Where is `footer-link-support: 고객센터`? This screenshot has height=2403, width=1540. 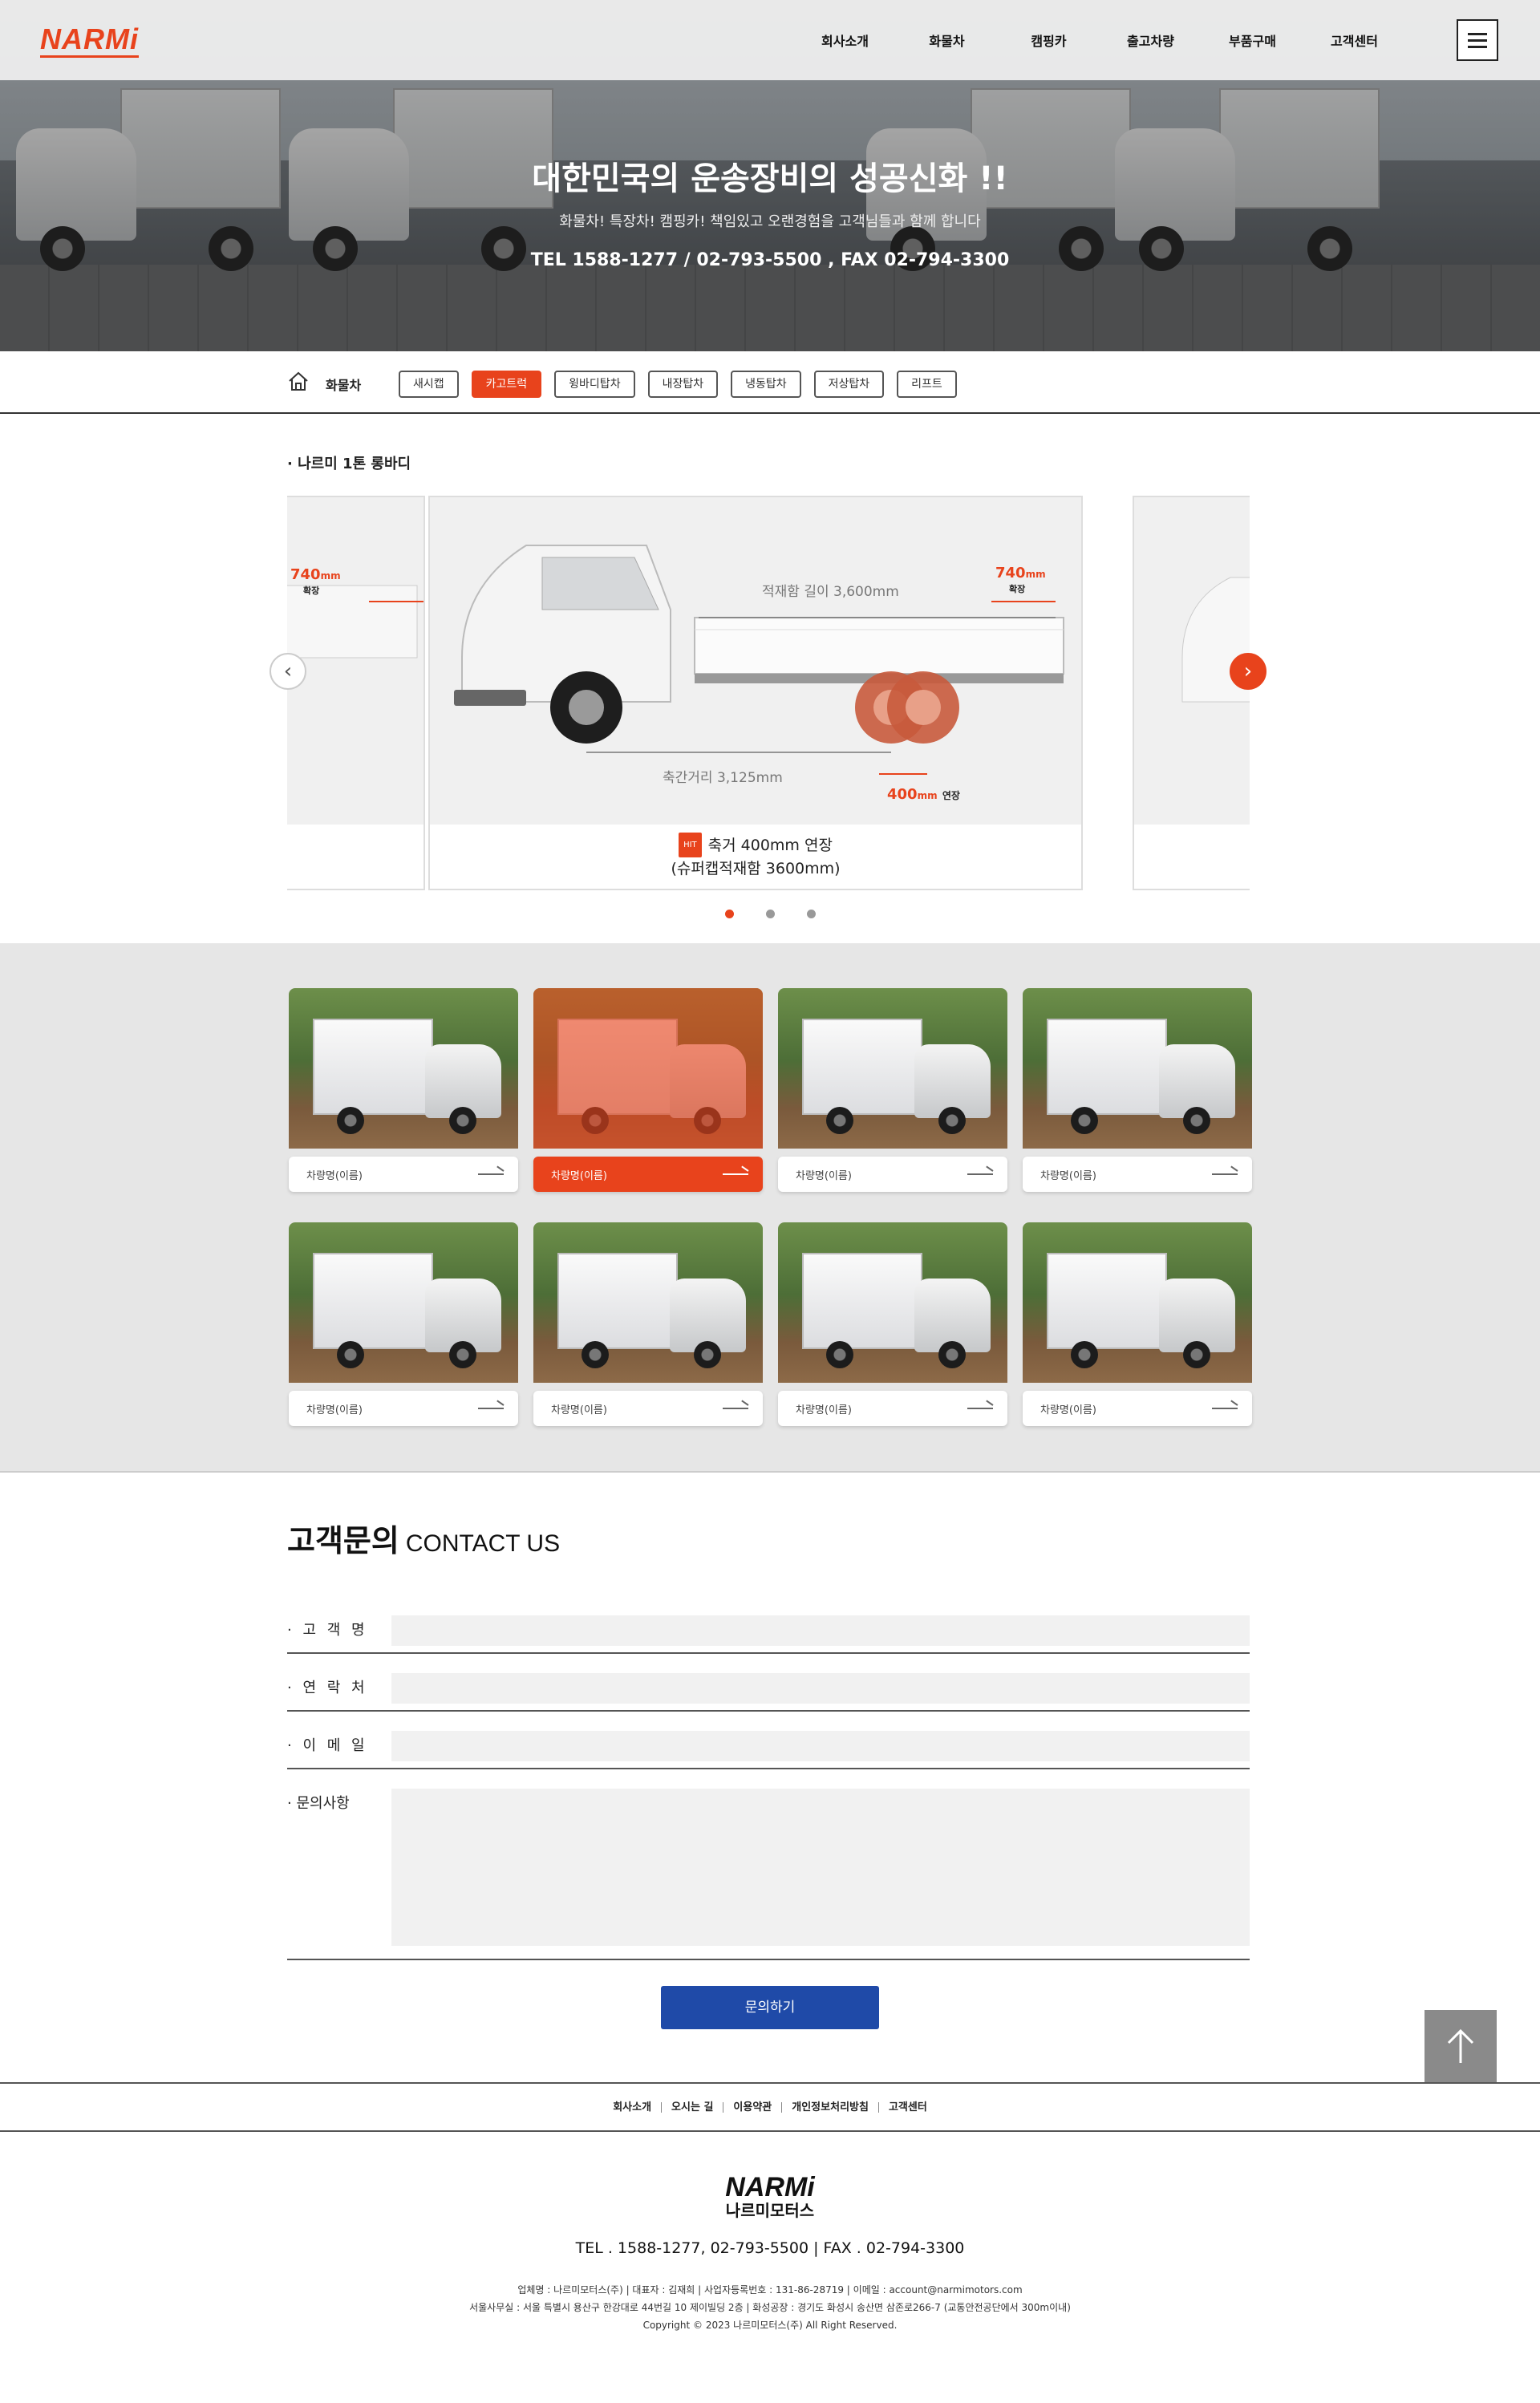
footer-link-support: 고객센터 is located at coordinates (907, 2107).